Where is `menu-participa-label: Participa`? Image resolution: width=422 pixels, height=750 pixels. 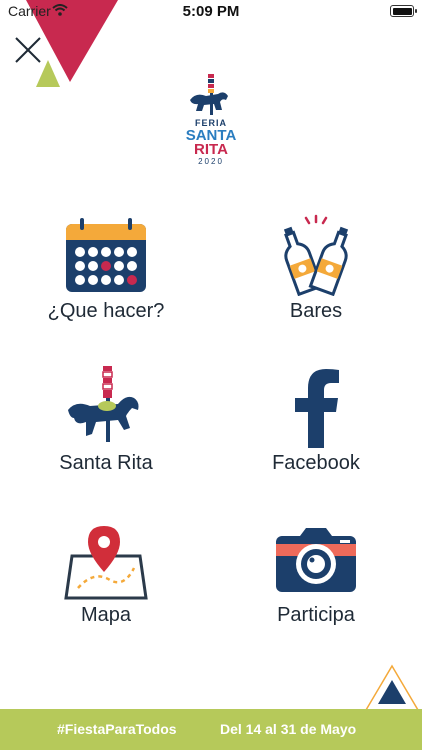
menu-participa-label: Participa is located at coordinates (316, 615).